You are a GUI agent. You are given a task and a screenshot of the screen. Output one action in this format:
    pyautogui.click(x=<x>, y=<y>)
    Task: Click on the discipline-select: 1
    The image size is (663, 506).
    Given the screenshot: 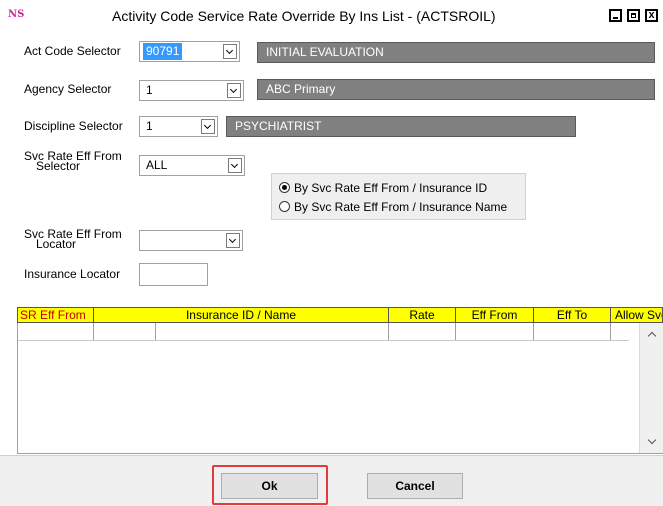 What is the action you would take?
    pyautogui.click(x=178, y=126)
    